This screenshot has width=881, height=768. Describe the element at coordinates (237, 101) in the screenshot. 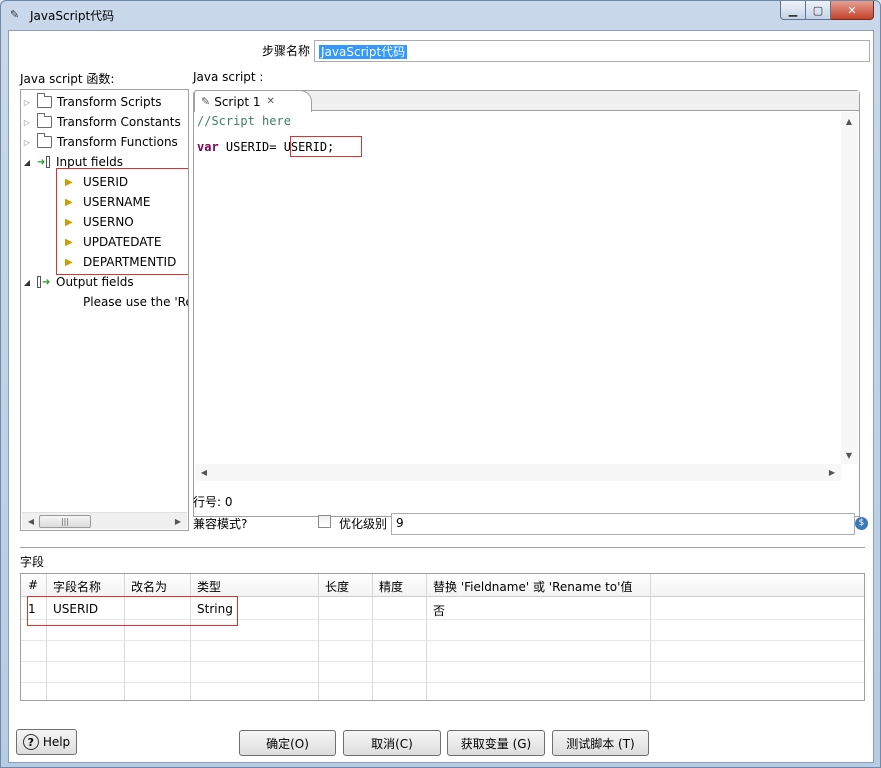

I see `tab-label: Script 1` at that location.